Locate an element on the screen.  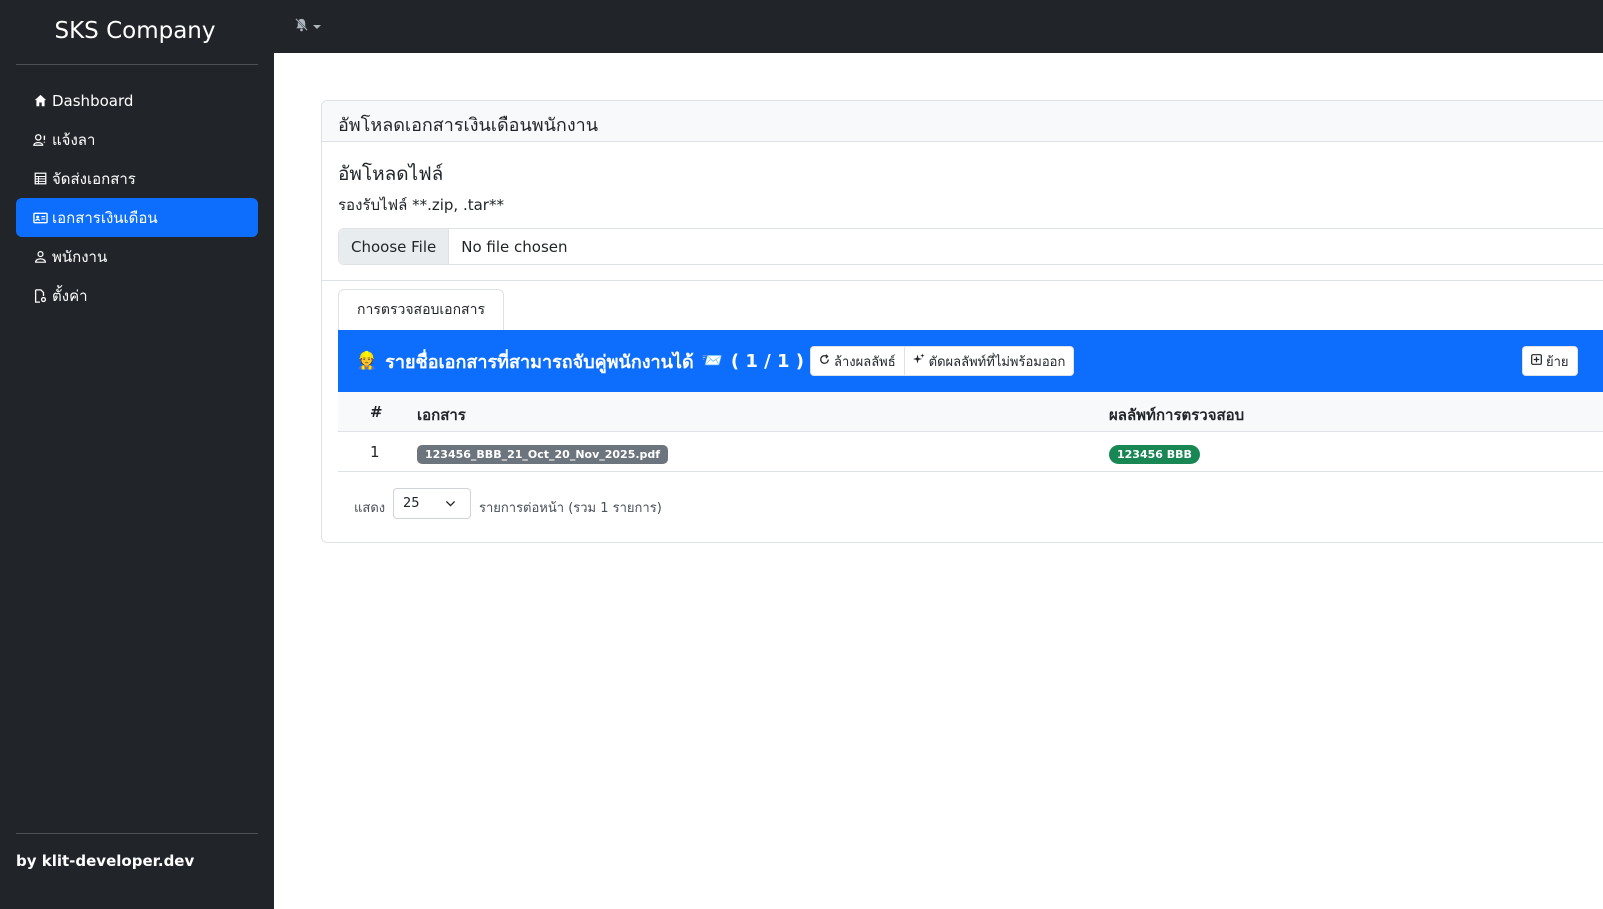
sparkles-icon is located at coordinates (918, 361).